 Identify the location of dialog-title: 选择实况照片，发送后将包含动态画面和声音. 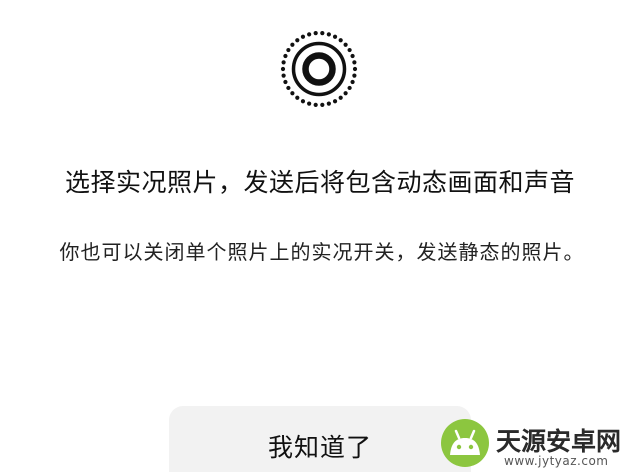
(319, 182).